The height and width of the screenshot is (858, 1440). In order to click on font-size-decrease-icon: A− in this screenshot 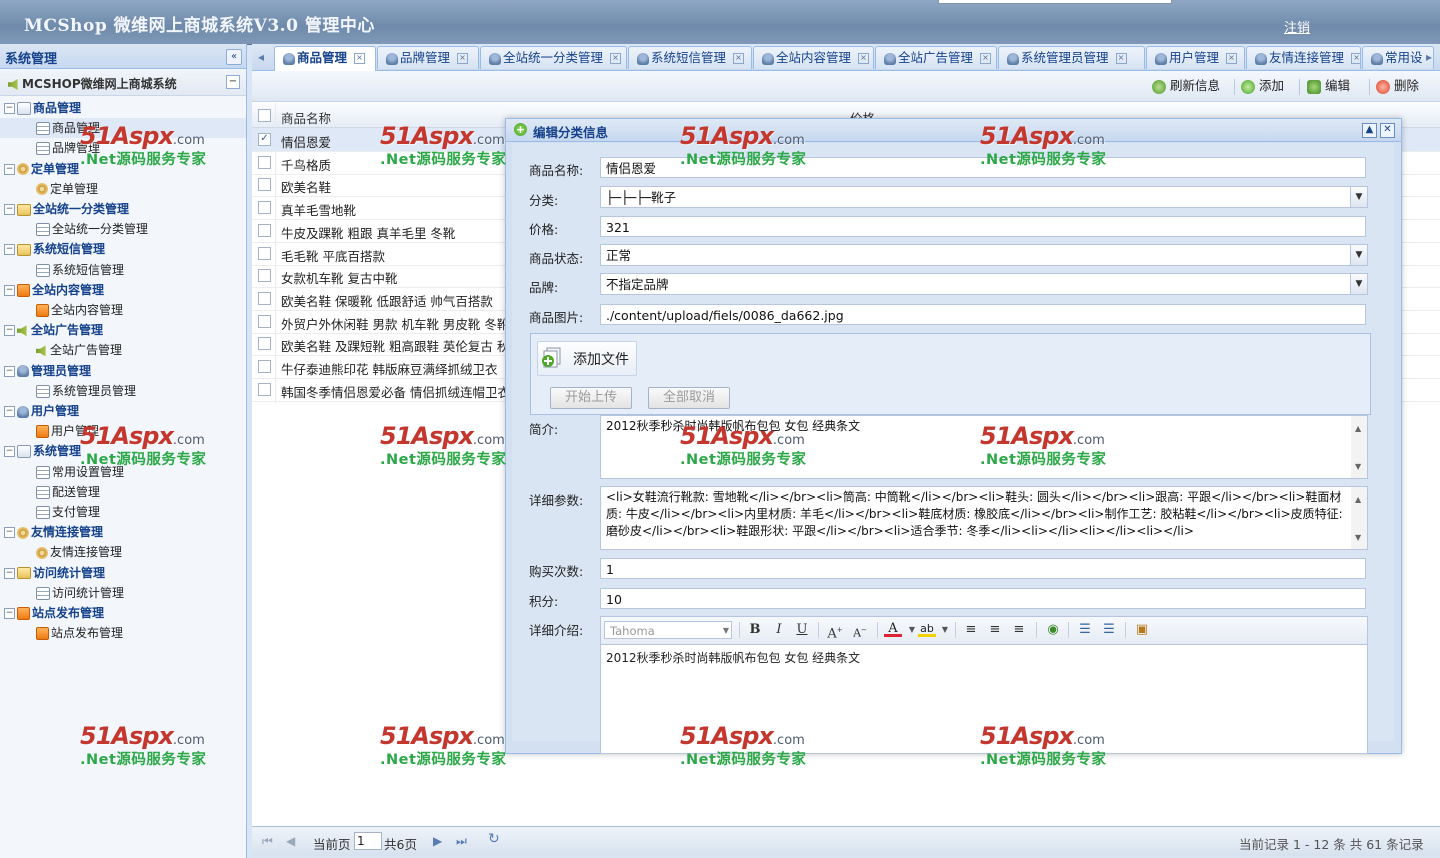, I will do `click(860, 631)`.